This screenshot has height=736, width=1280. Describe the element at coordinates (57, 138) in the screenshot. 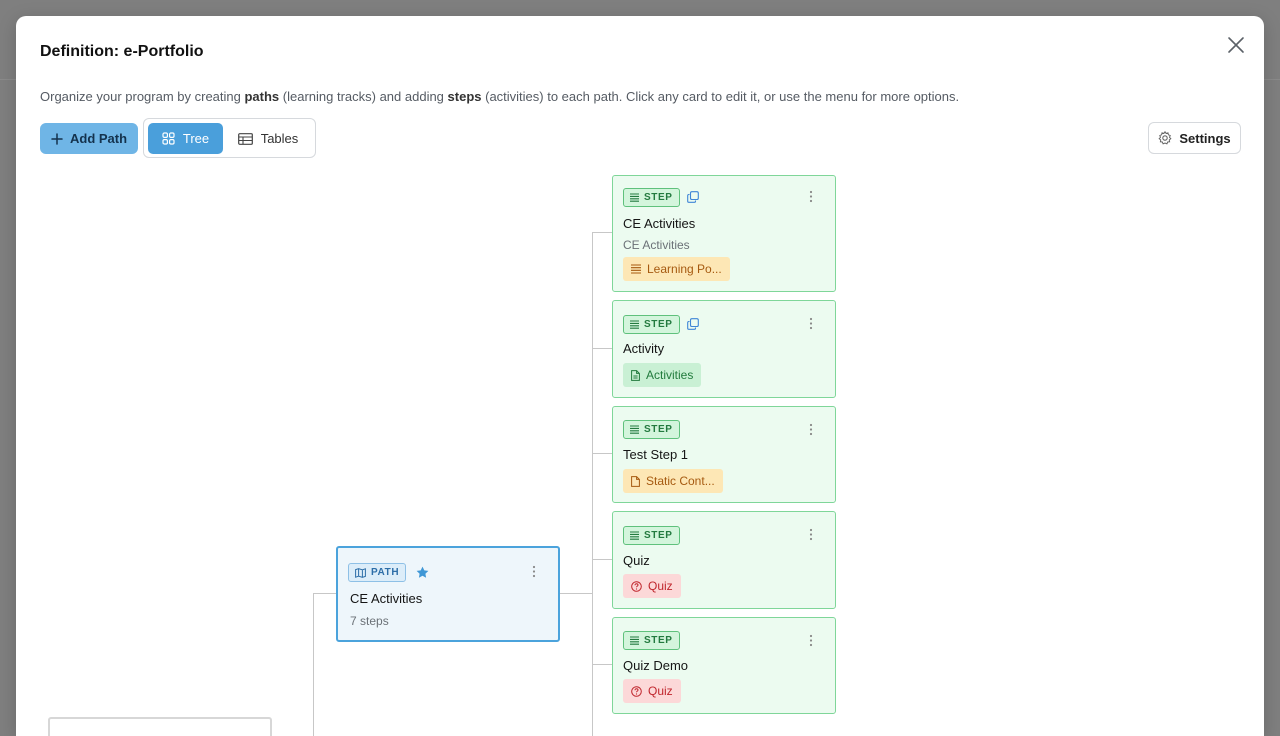

I see `plus-icon` at that location.